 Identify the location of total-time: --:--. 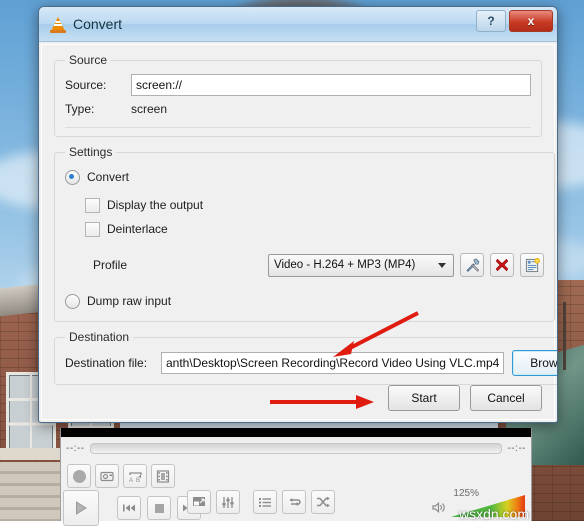
(516, 448).